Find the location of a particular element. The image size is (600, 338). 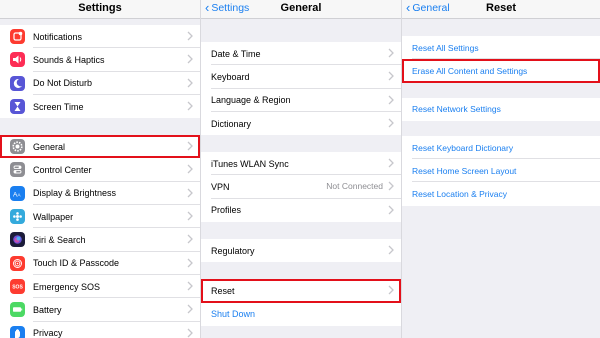

general-item-regulatory: Regulatory is located at coordinates (301, 251).